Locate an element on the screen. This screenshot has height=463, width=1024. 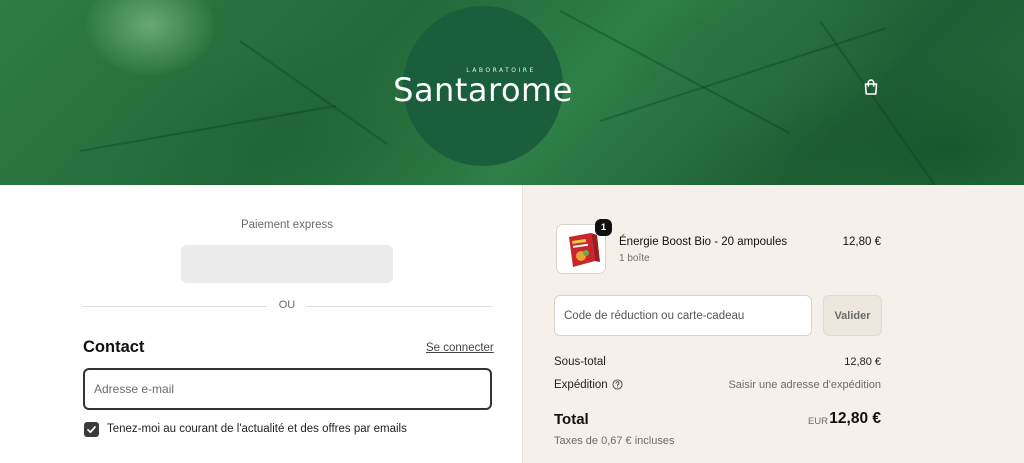
total-label: Total is located at coordinates (571, 419).